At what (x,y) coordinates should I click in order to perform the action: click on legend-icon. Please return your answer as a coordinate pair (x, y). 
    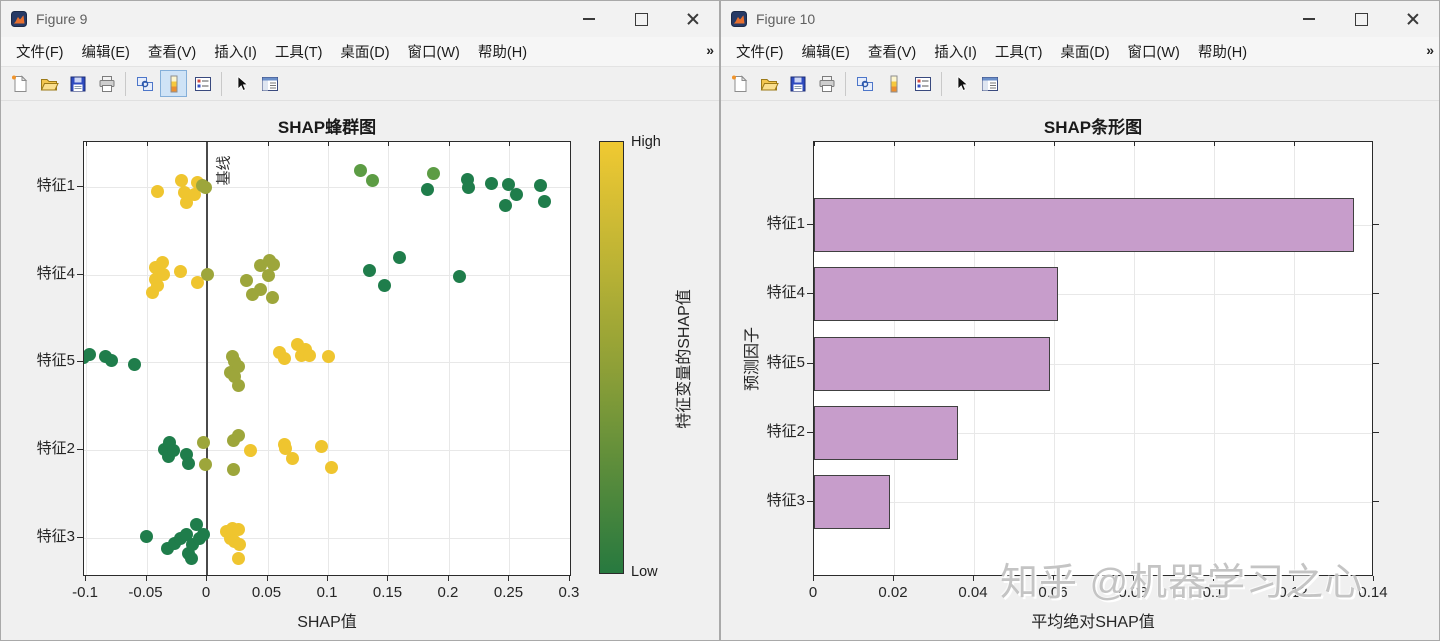
    Looking at the image, I should click on (202, 83).